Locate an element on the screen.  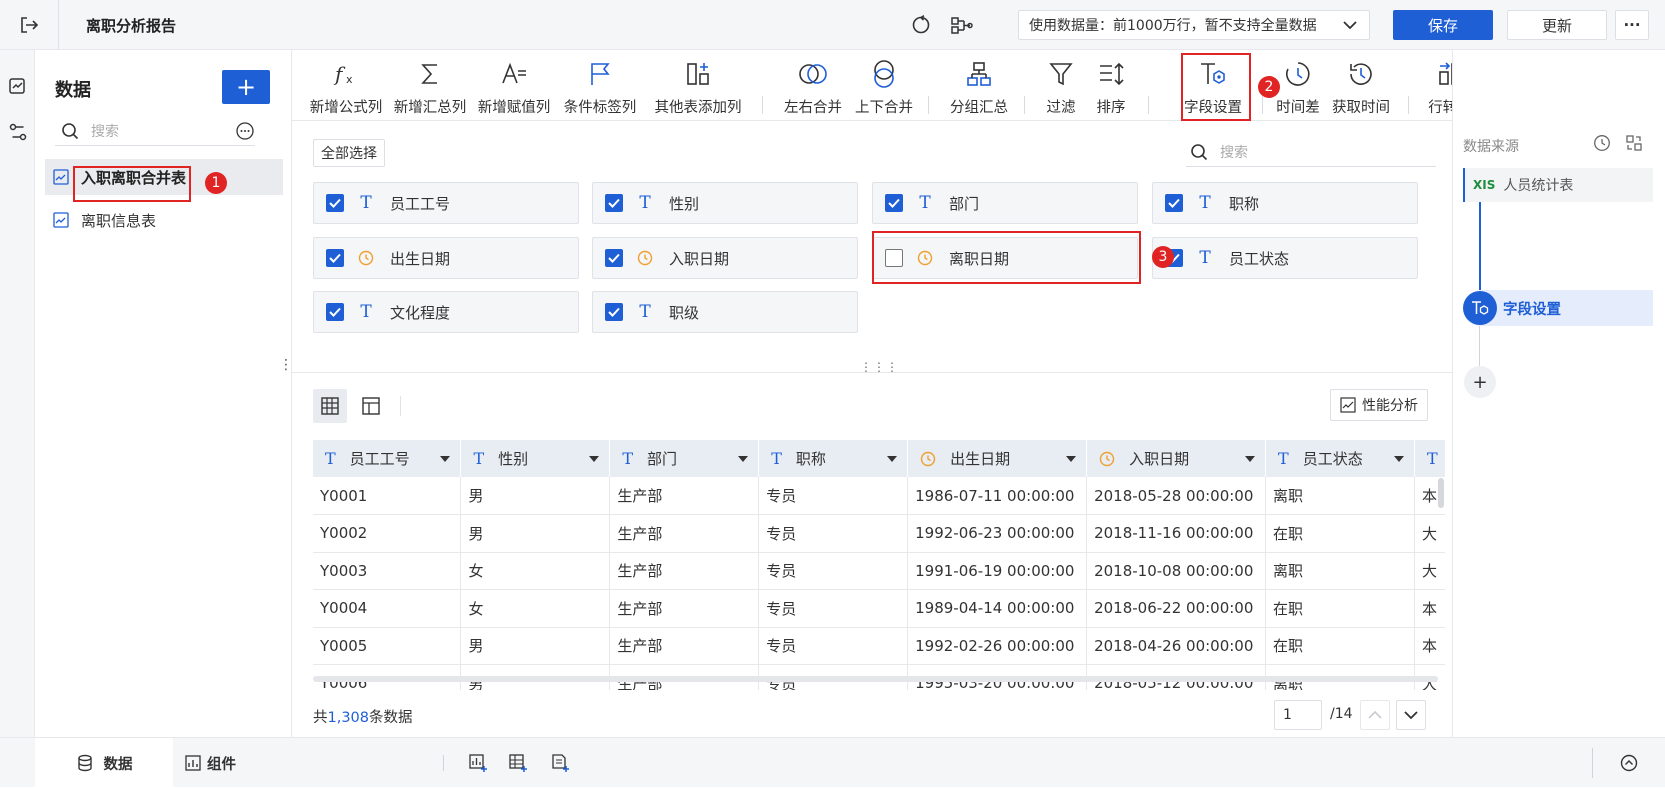
filter-button: 过滤 is located at coordinates (1061, 89).